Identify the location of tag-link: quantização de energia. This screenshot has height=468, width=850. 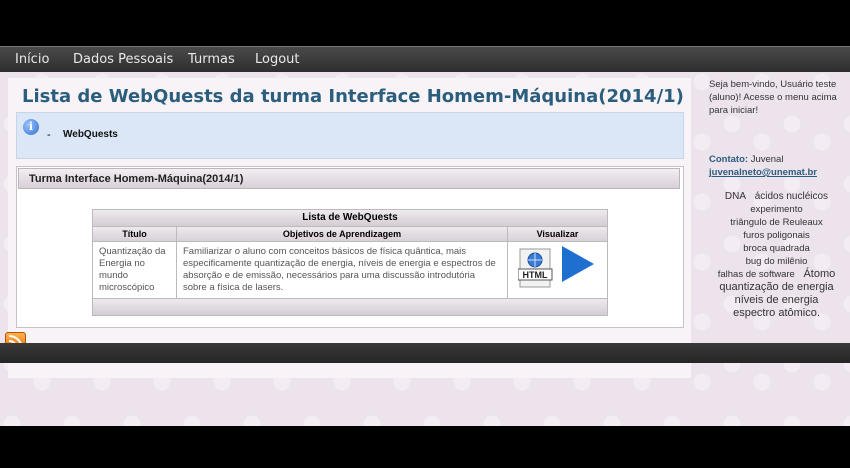
(776, 287).